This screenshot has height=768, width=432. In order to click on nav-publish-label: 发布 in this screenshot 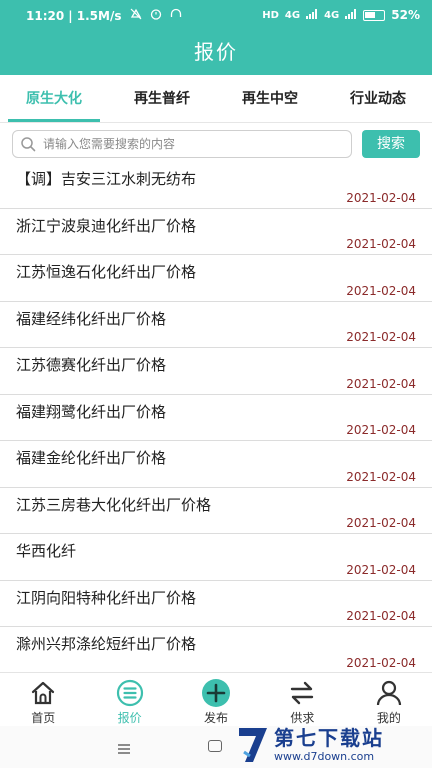, I will do `click(216, 718)`.